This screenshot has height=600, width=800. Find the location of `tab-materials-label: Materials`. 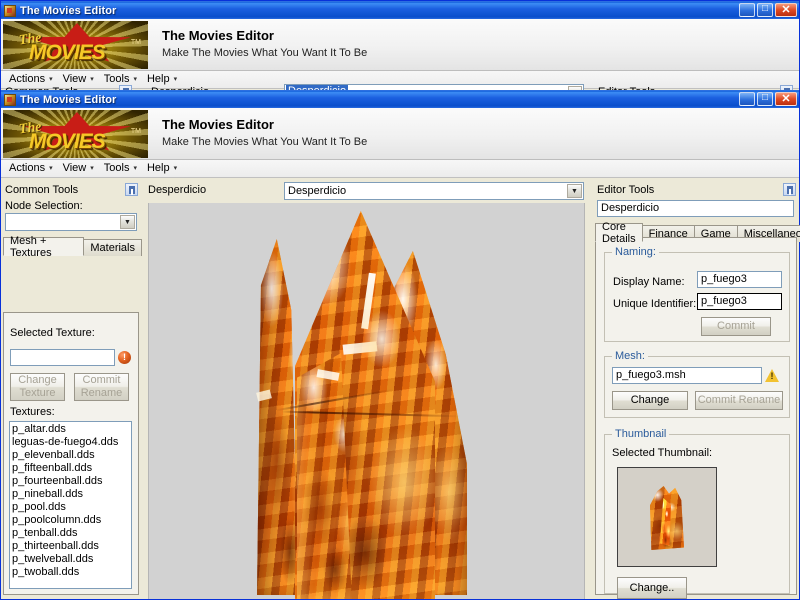

tab-materials-label: Materials is located at coordinates (112, 248).